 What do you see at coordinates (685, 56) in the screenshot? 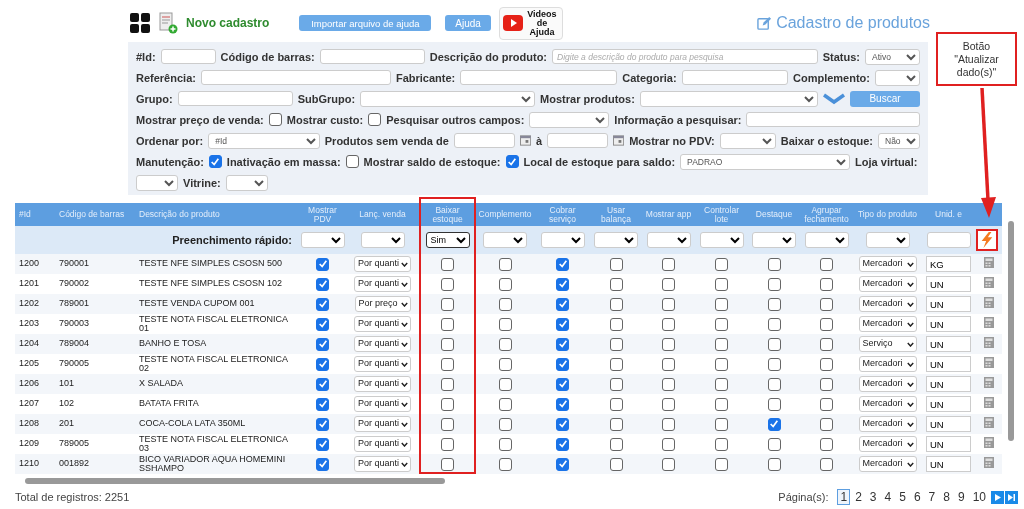
I see `input-field: Digite a descrição do produto para pesquisa` at bounding box center [685, 56].